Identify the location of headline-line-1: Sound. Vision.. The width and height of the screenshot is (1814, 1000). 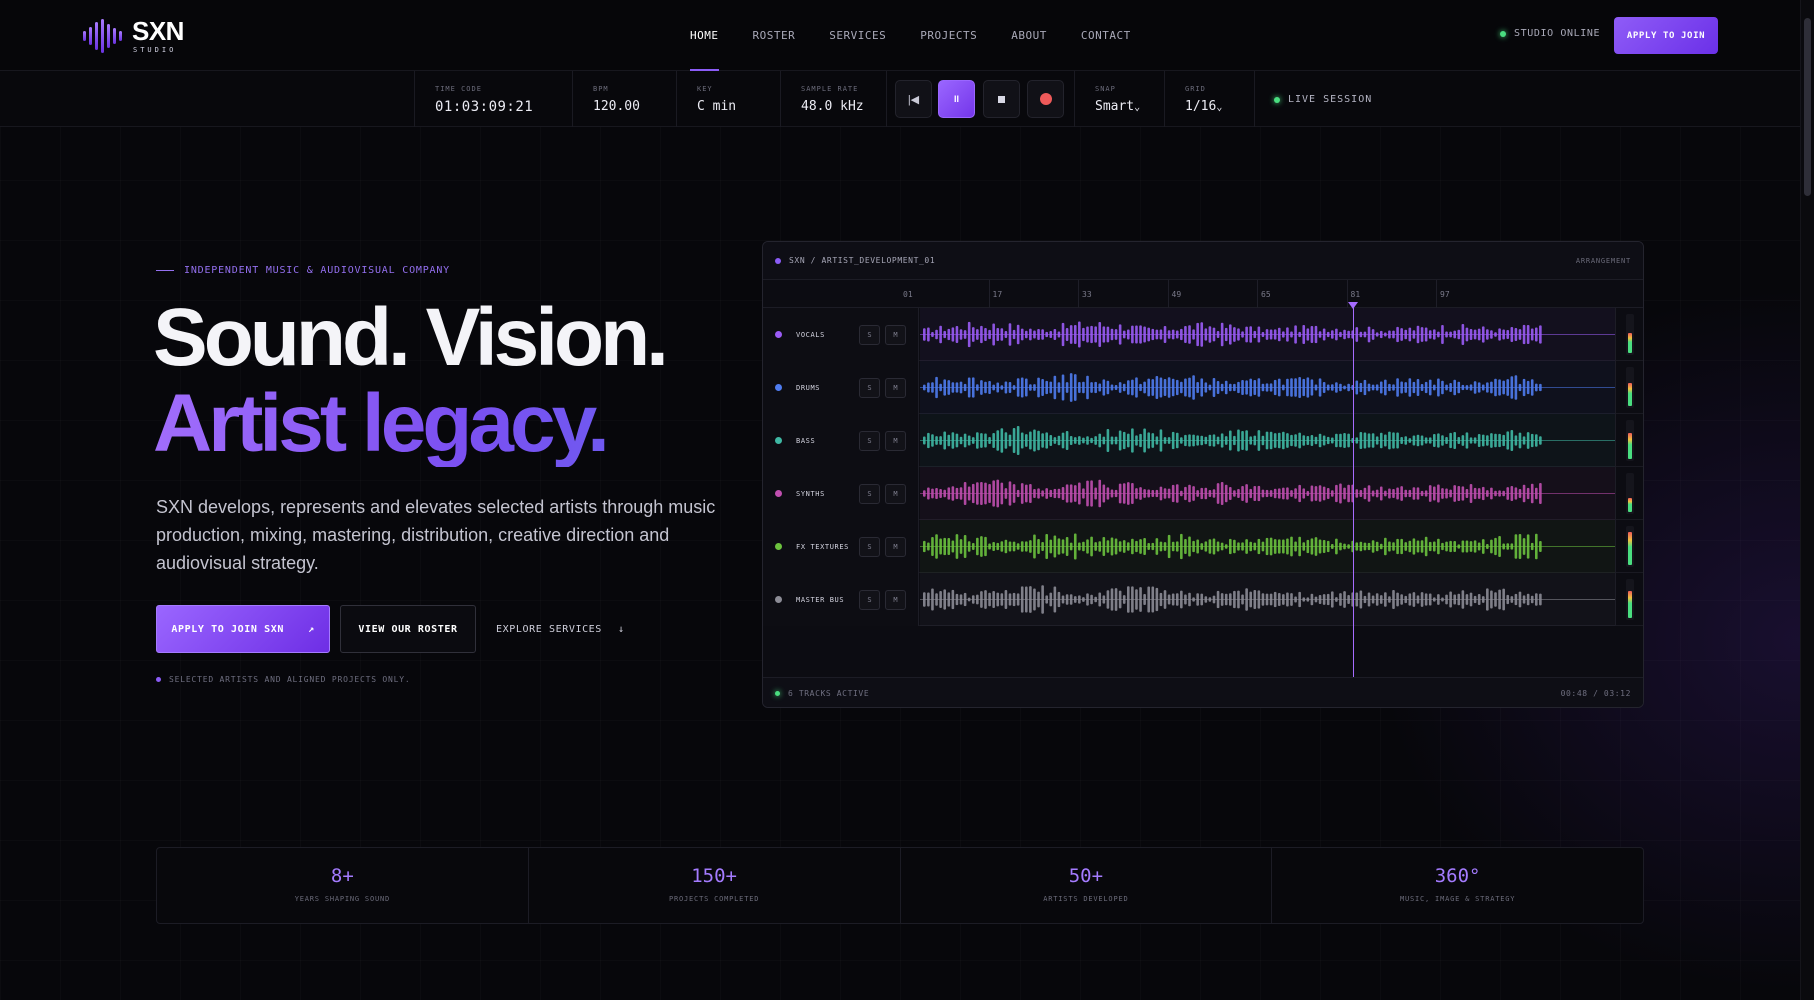
(411, 337).